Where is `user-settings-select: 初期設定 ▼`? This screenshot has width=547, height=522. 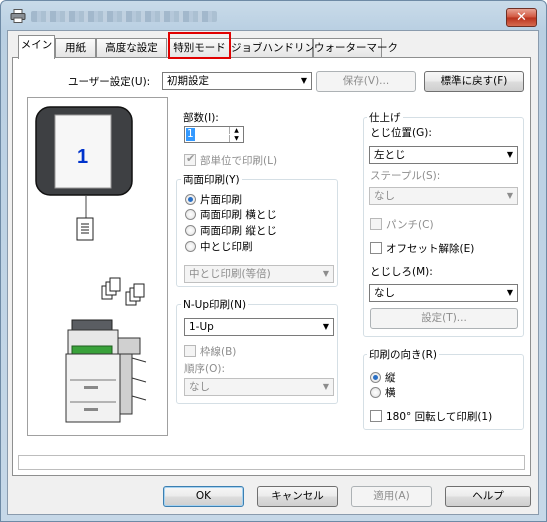
user-settings-select: 初期設定 ▼ is located at coordinates (237, 81).